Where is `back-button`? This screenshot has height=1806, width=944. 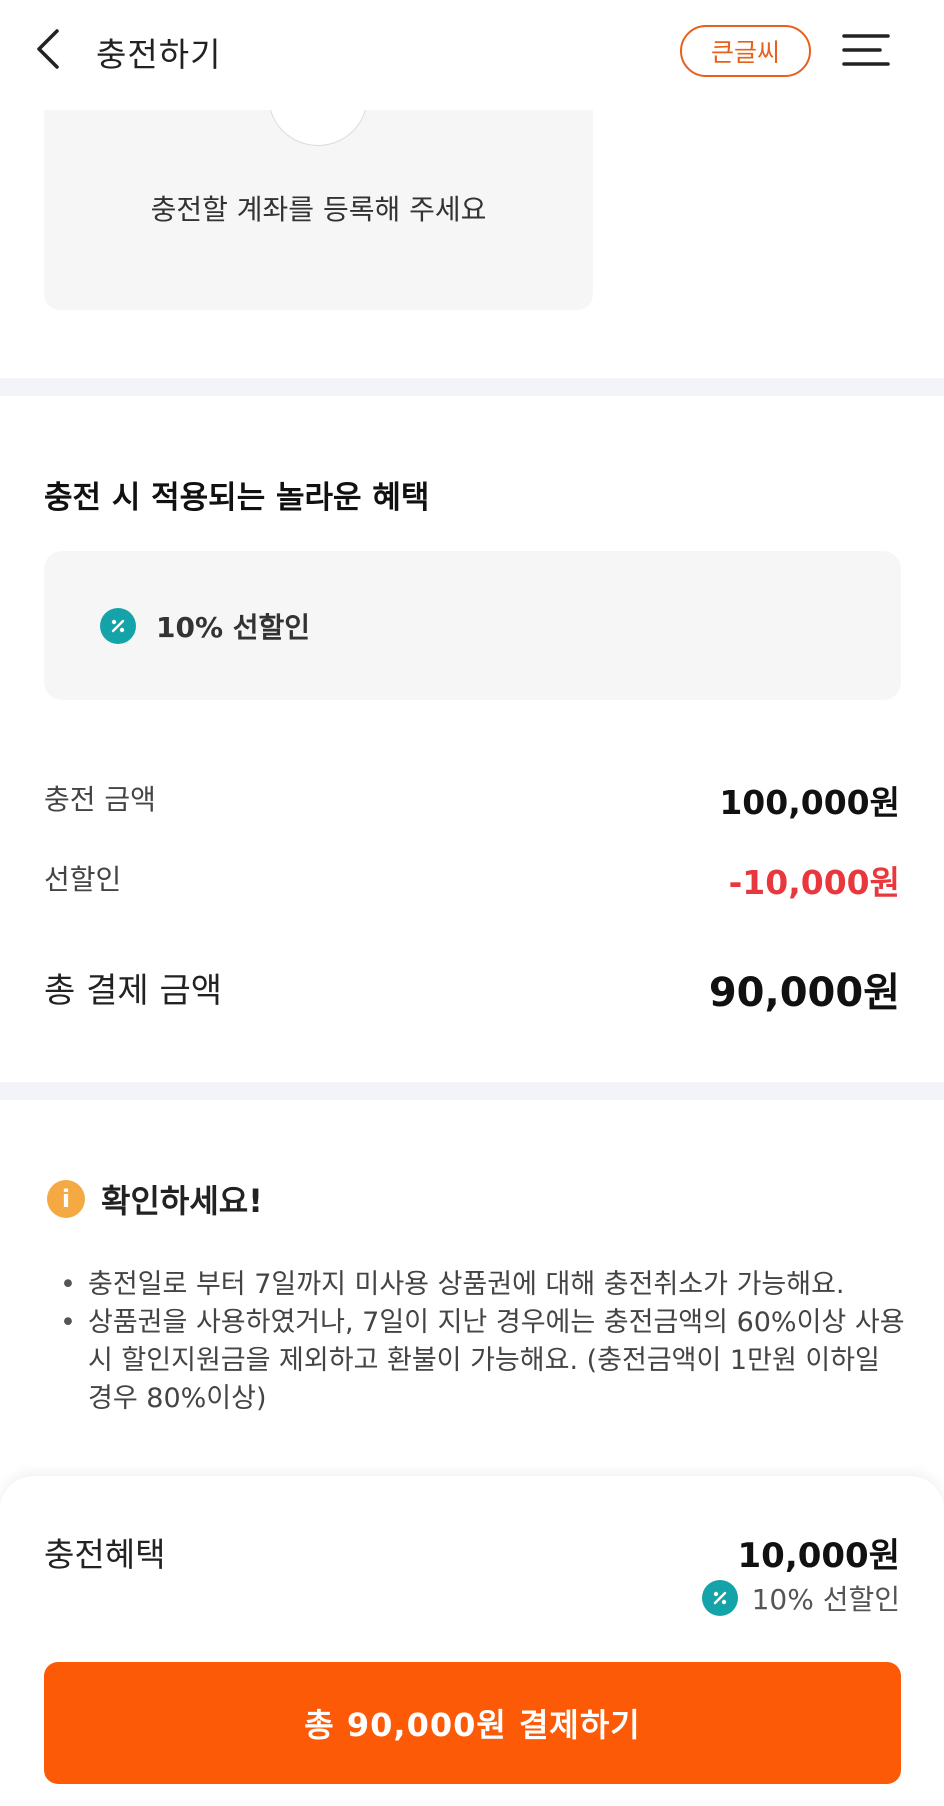 back-button is located at coordinates (48, 49).